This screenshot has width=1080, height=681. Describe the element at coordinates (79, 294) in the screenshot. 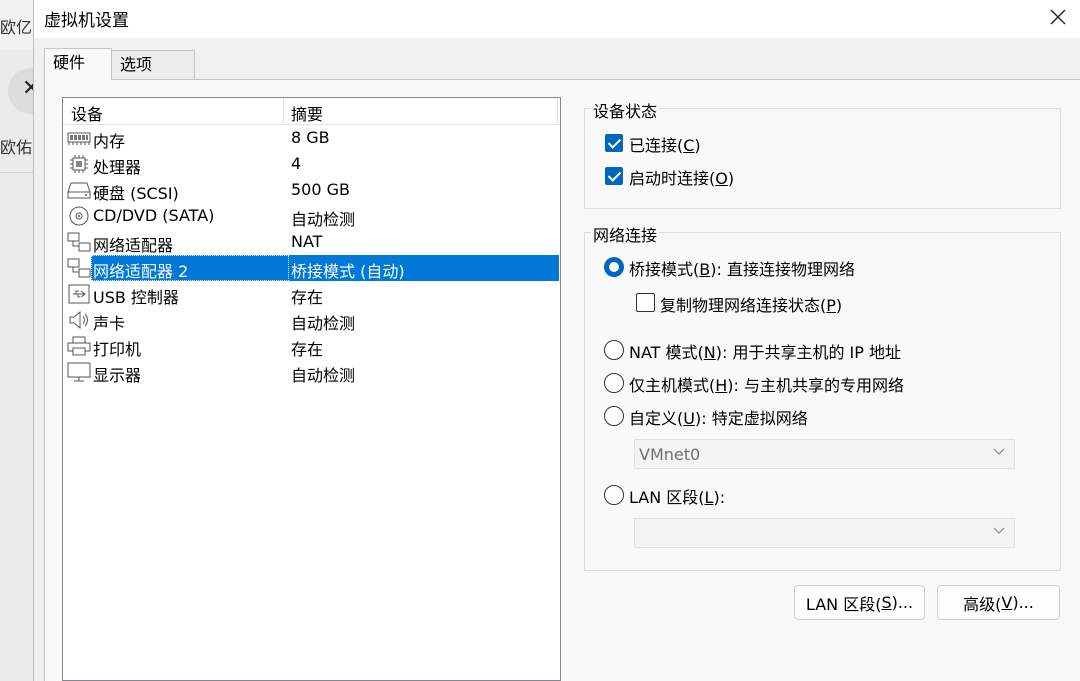

I see `usb-icon` at that location.